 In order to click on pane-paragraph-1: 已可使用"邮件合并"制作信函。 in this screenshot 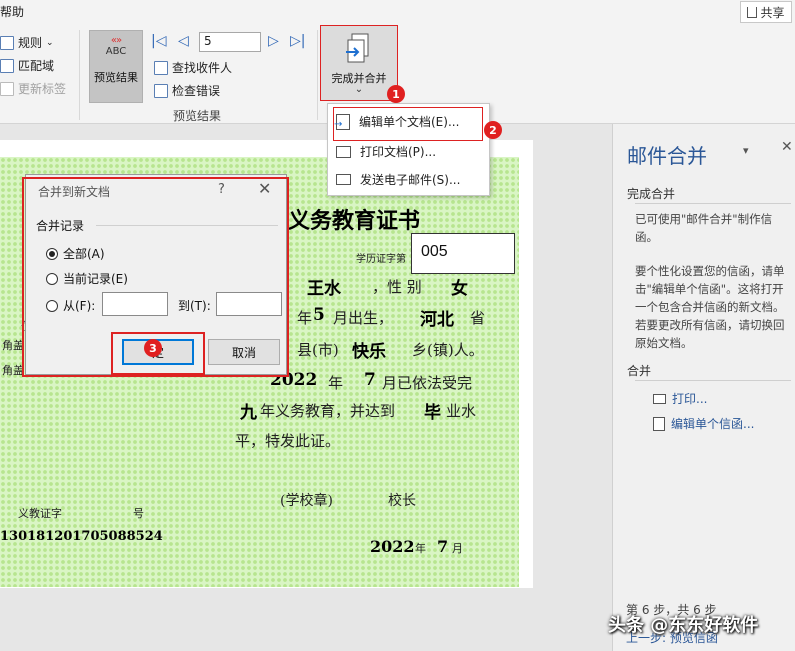, I will do `click(704, 228)`.